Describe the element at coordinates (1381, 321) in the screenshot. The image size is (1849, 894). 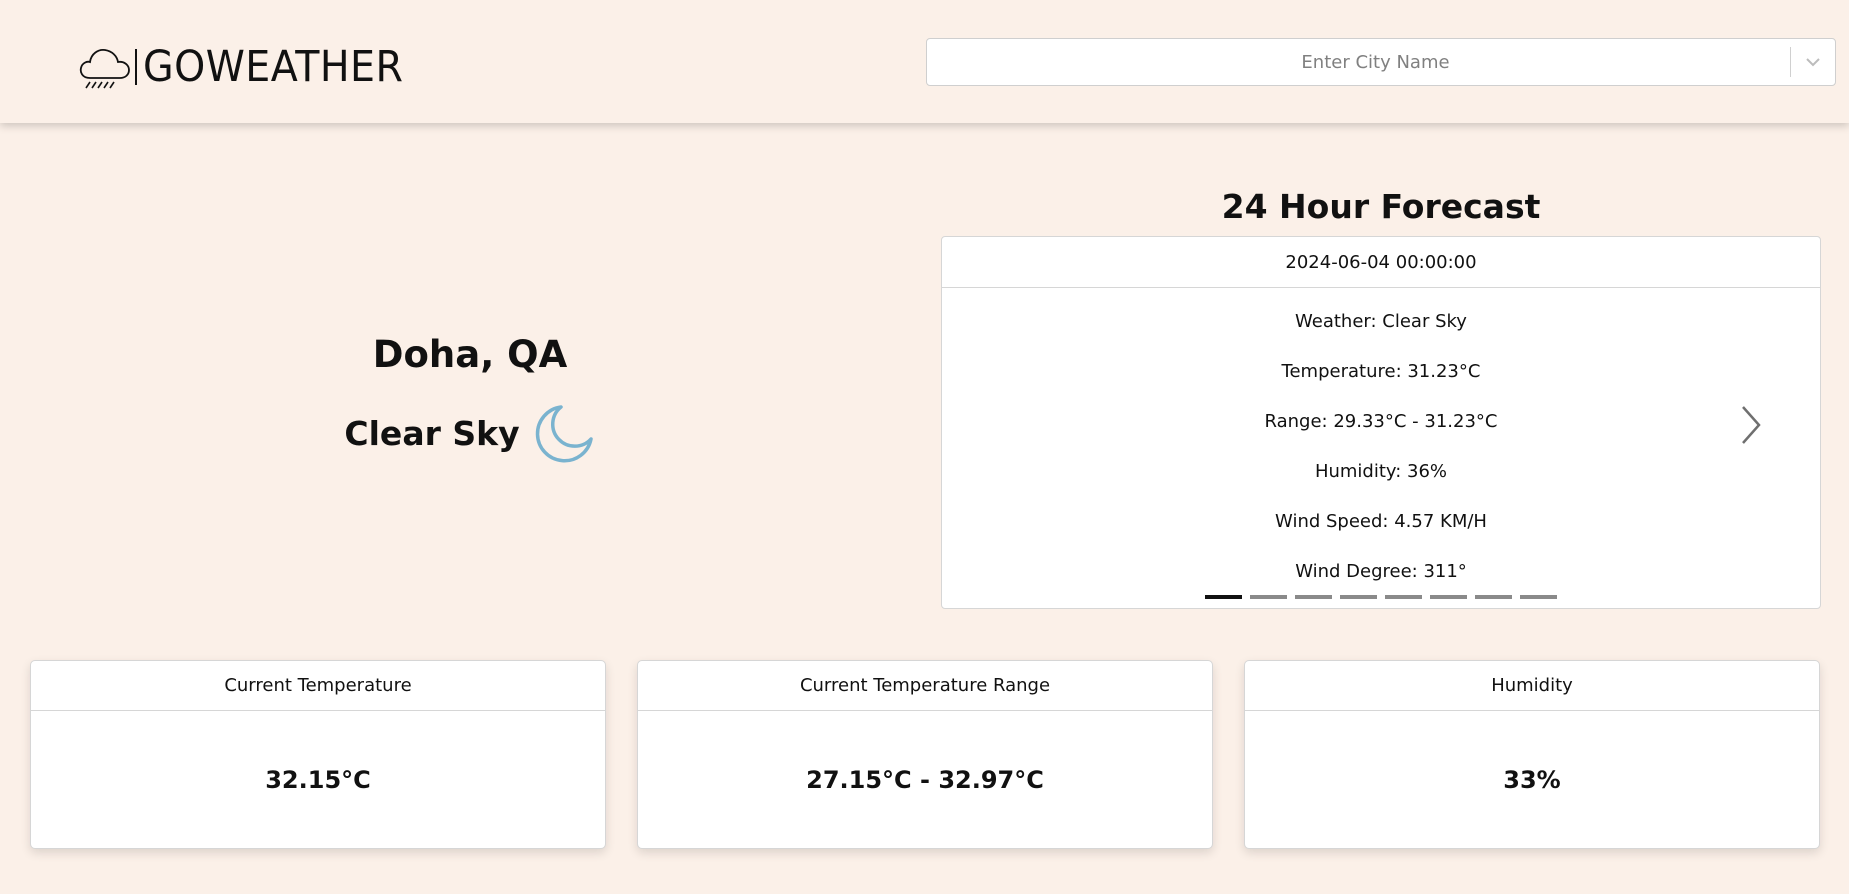
I see `forecast-weather: Weather: Clear Sky` at that location.